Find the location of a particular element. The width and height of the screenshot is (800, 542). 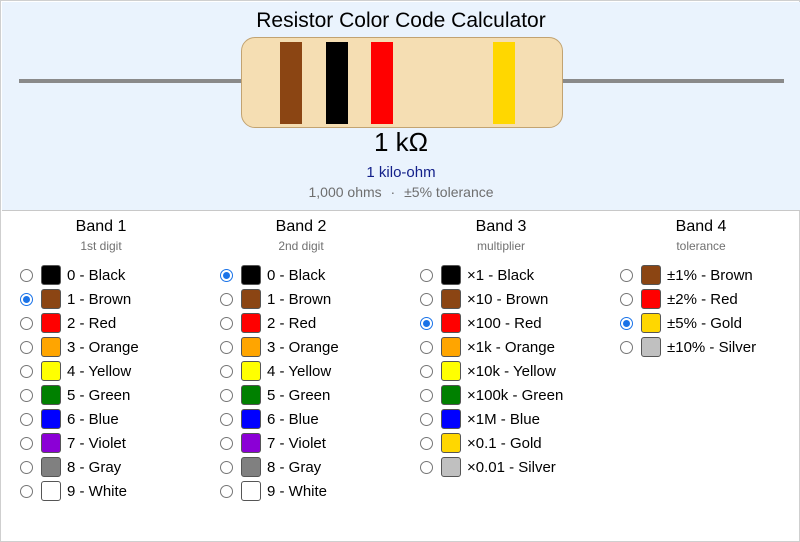

band-2-option: 4 - Yellow is located at coordinates (301, 371).